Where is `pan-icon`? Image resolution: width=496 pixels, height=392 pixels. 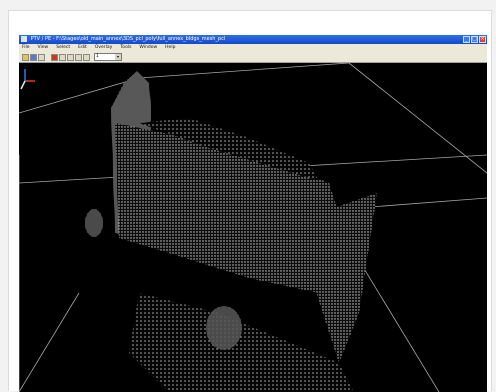
pan-icon is located at coordinates (86, 57).